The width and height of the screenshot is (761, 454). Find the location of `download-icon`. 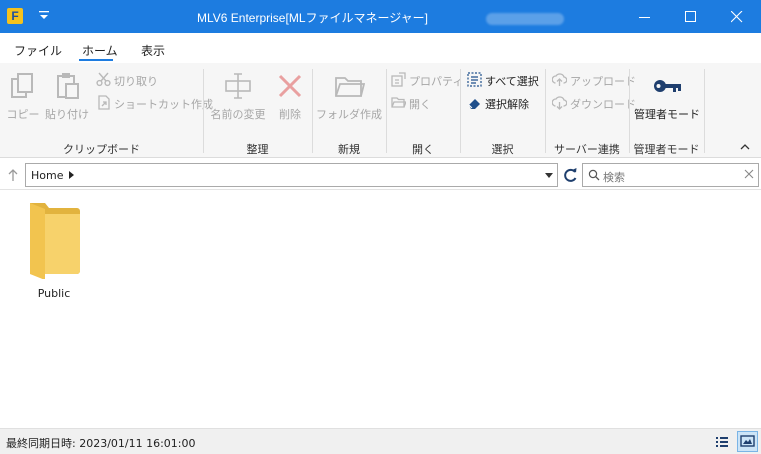

download-icon is located at coordinates (559, 103).